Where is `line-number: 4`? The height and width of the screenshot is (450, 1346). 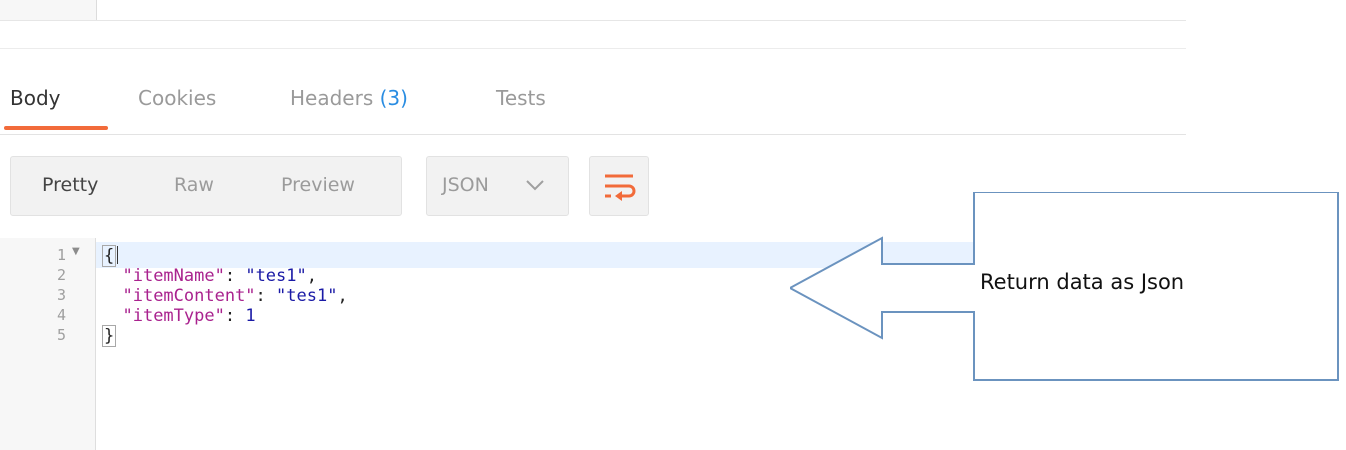
line-number: 4 is located at coordinates (61, 315).